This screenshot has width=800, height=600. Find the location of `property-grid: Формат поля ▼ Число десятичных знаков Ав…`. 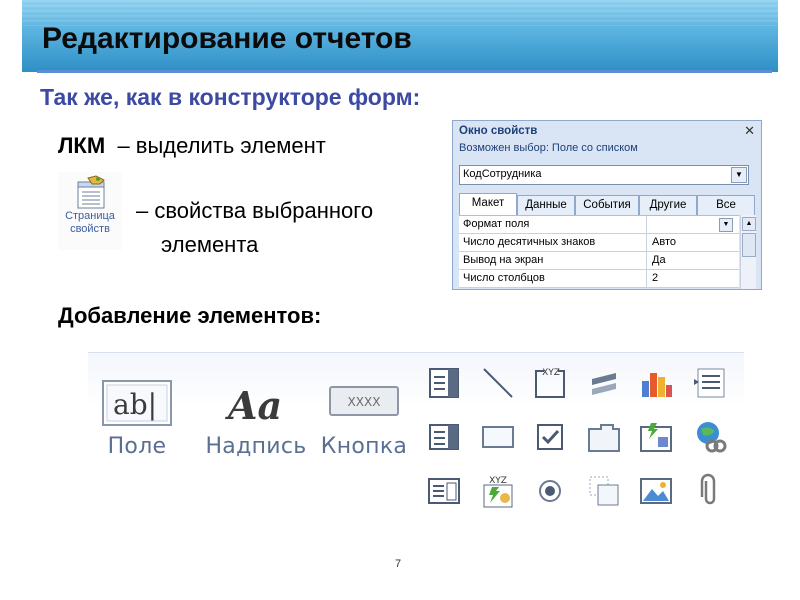

property-grid: Формат поля ▼ Число десятичных знаков Ав… is located at coordinates (599, 251).